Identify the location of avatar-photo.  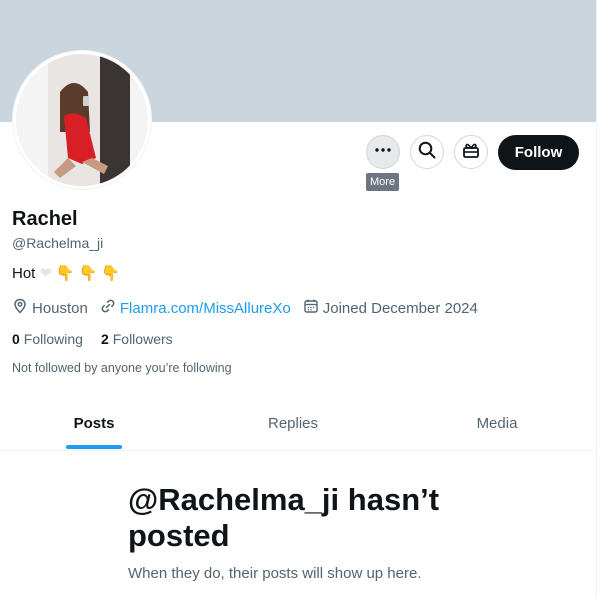
(82, 120).